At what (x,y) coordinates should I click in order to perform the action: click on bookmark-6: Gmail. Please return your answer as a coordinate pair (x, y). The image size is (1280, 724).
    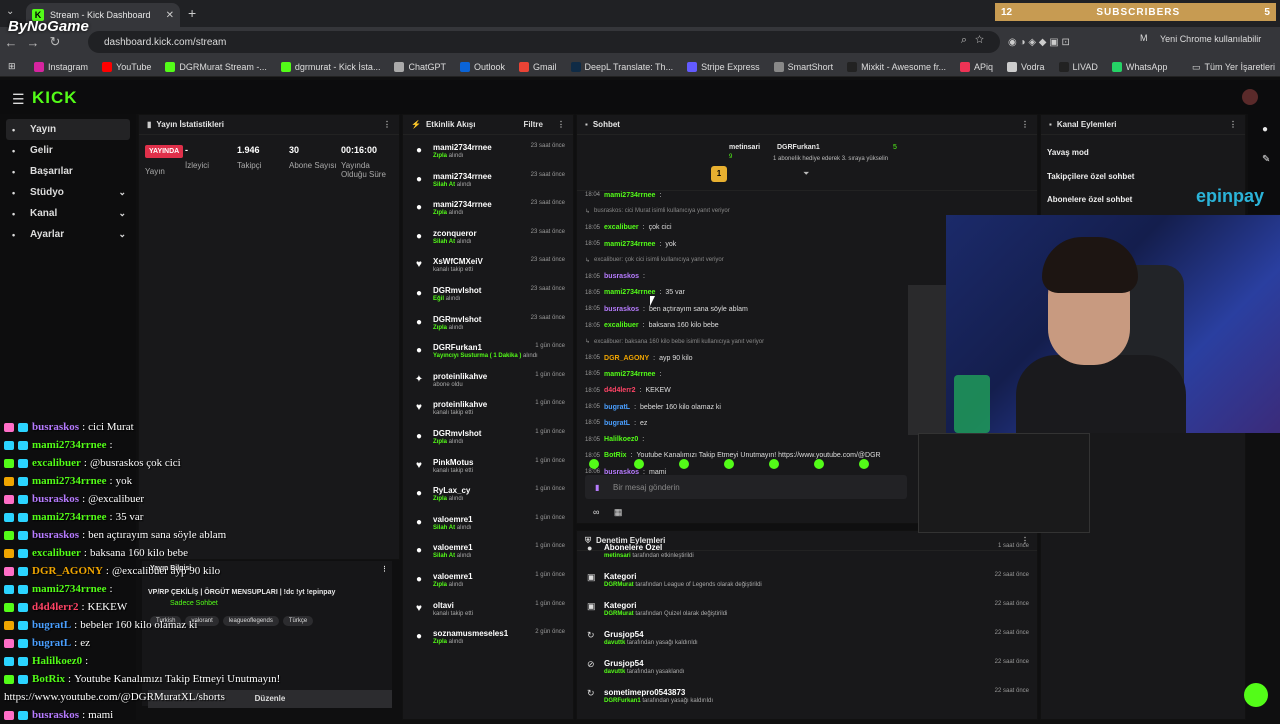
    Looking at the image, I should click on (538, 66).